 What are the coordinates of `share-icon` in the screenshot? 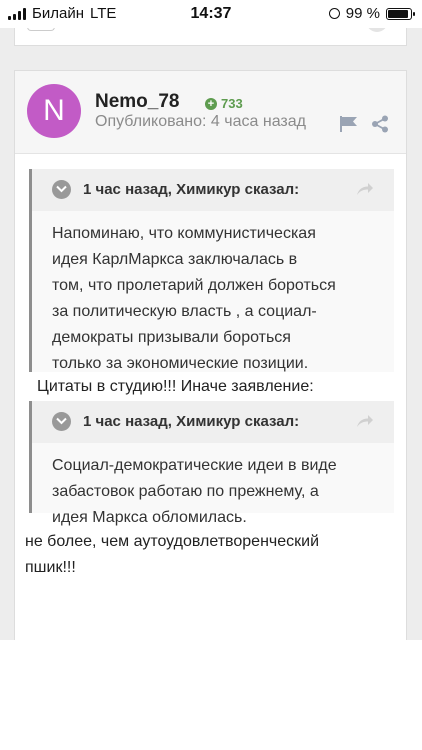 It's located at (380, 124).